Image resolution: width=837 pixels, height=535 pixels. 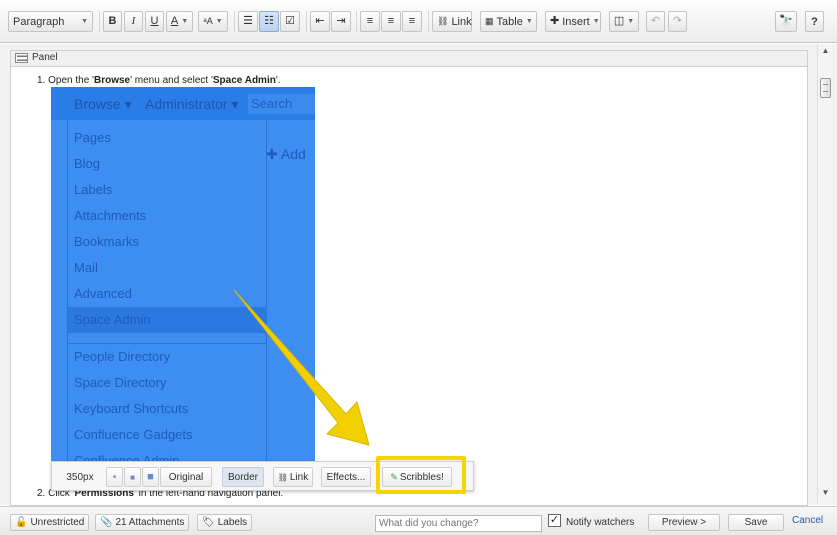 I want to click on original-size-button: Original, so click(x=186, y=477).